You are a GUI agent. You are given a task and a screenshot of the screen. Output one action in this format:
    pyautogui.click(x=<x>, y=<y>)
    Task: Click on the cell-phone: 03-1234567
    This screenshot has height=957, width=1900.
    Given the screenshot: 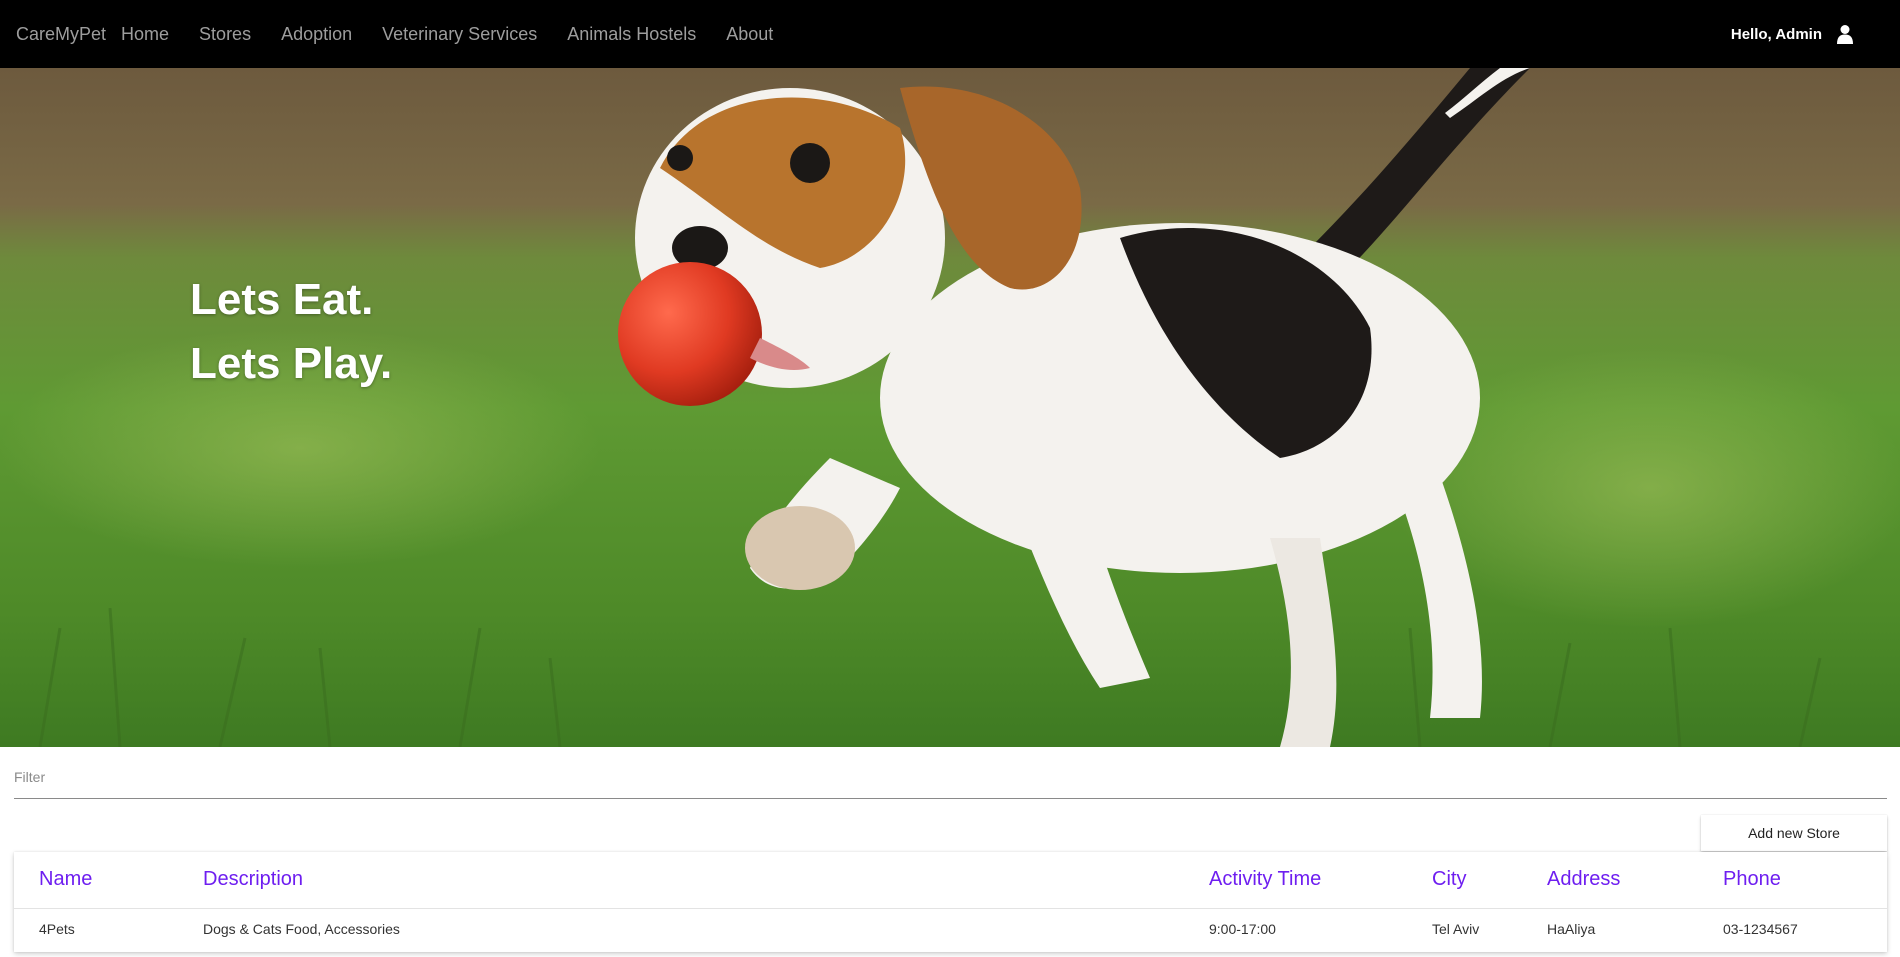 What is the action you would take?
    pyautogui.click(x=1760, y=929)
    